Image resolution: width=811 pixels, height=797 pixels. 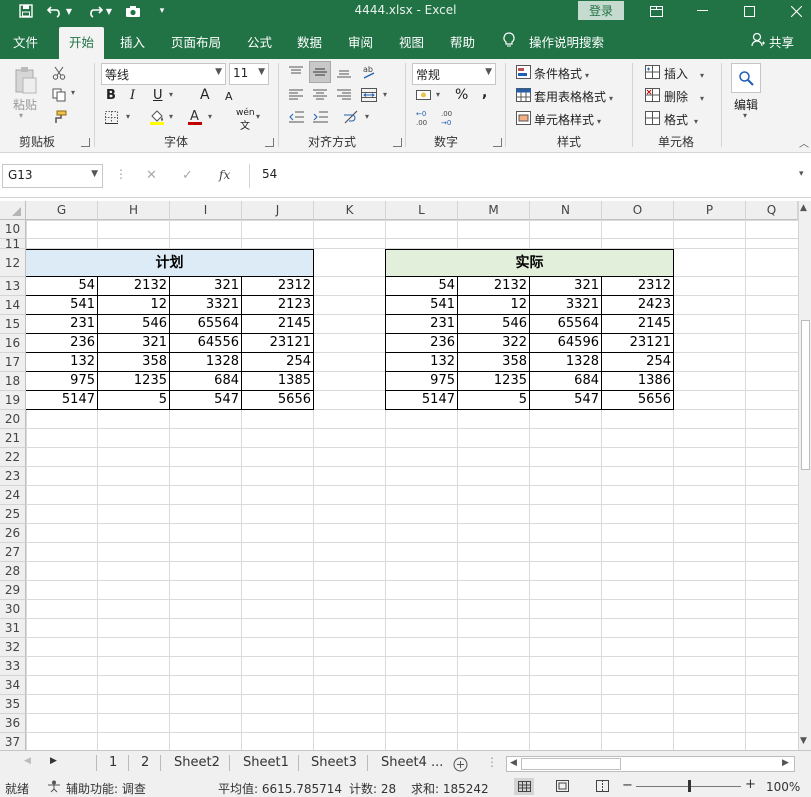 I want to click on sheet-tab: Sheet2, so click(x=197, y=762).